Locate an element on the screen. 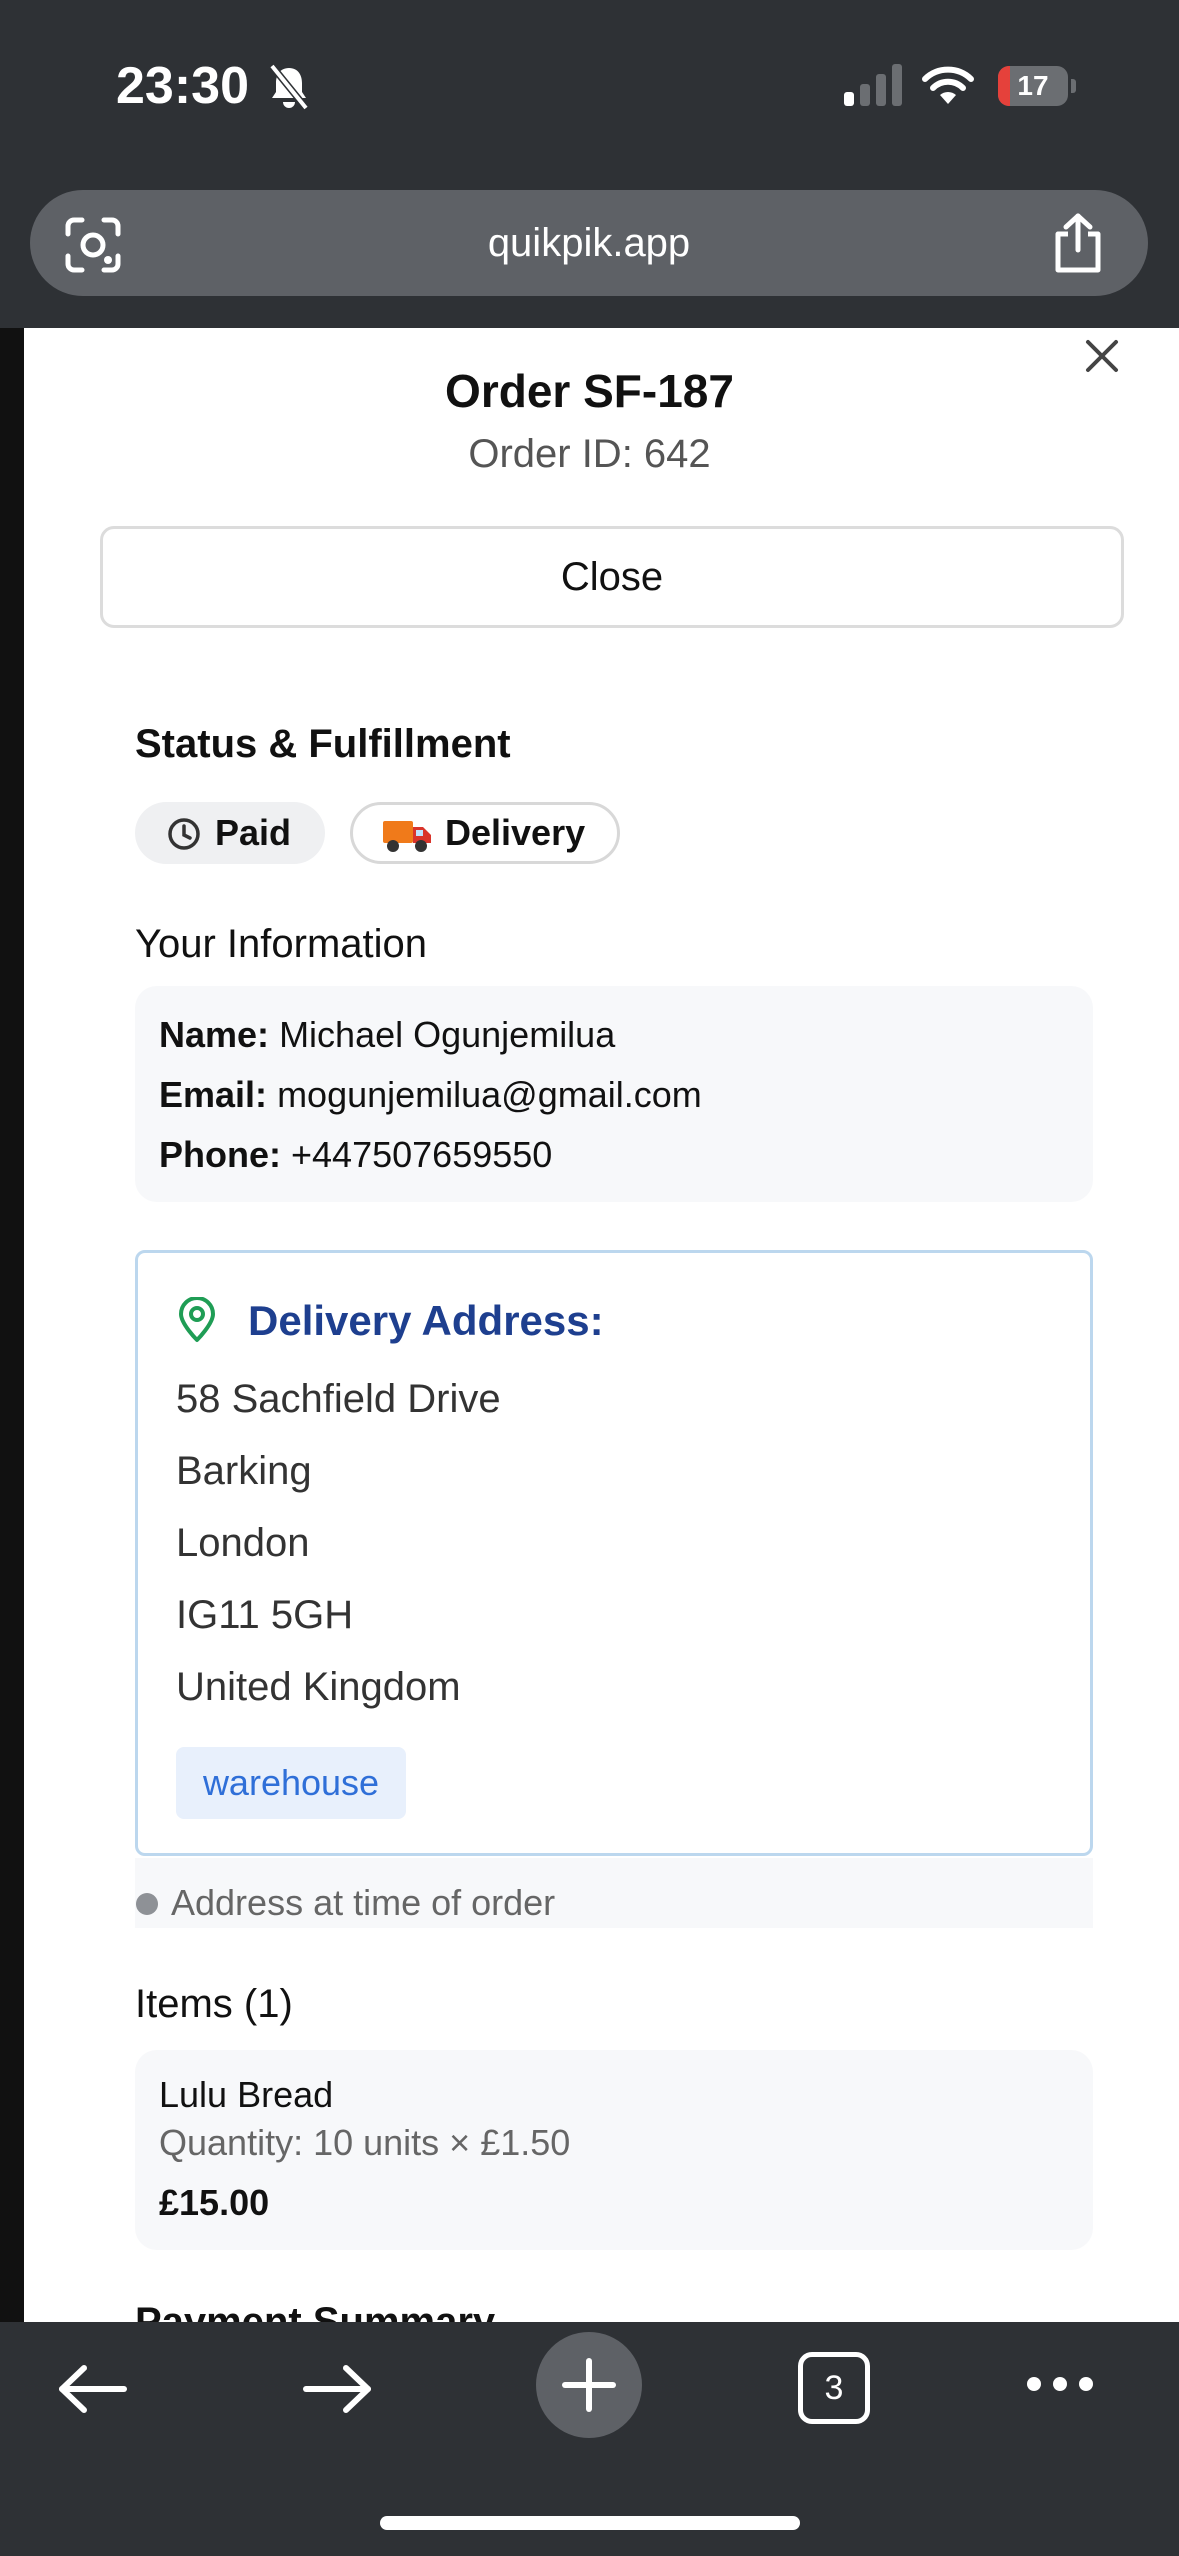 This screenshot has width=1179, height=2556. address-bar: quikpik.app is located at coordinates (589, 243).